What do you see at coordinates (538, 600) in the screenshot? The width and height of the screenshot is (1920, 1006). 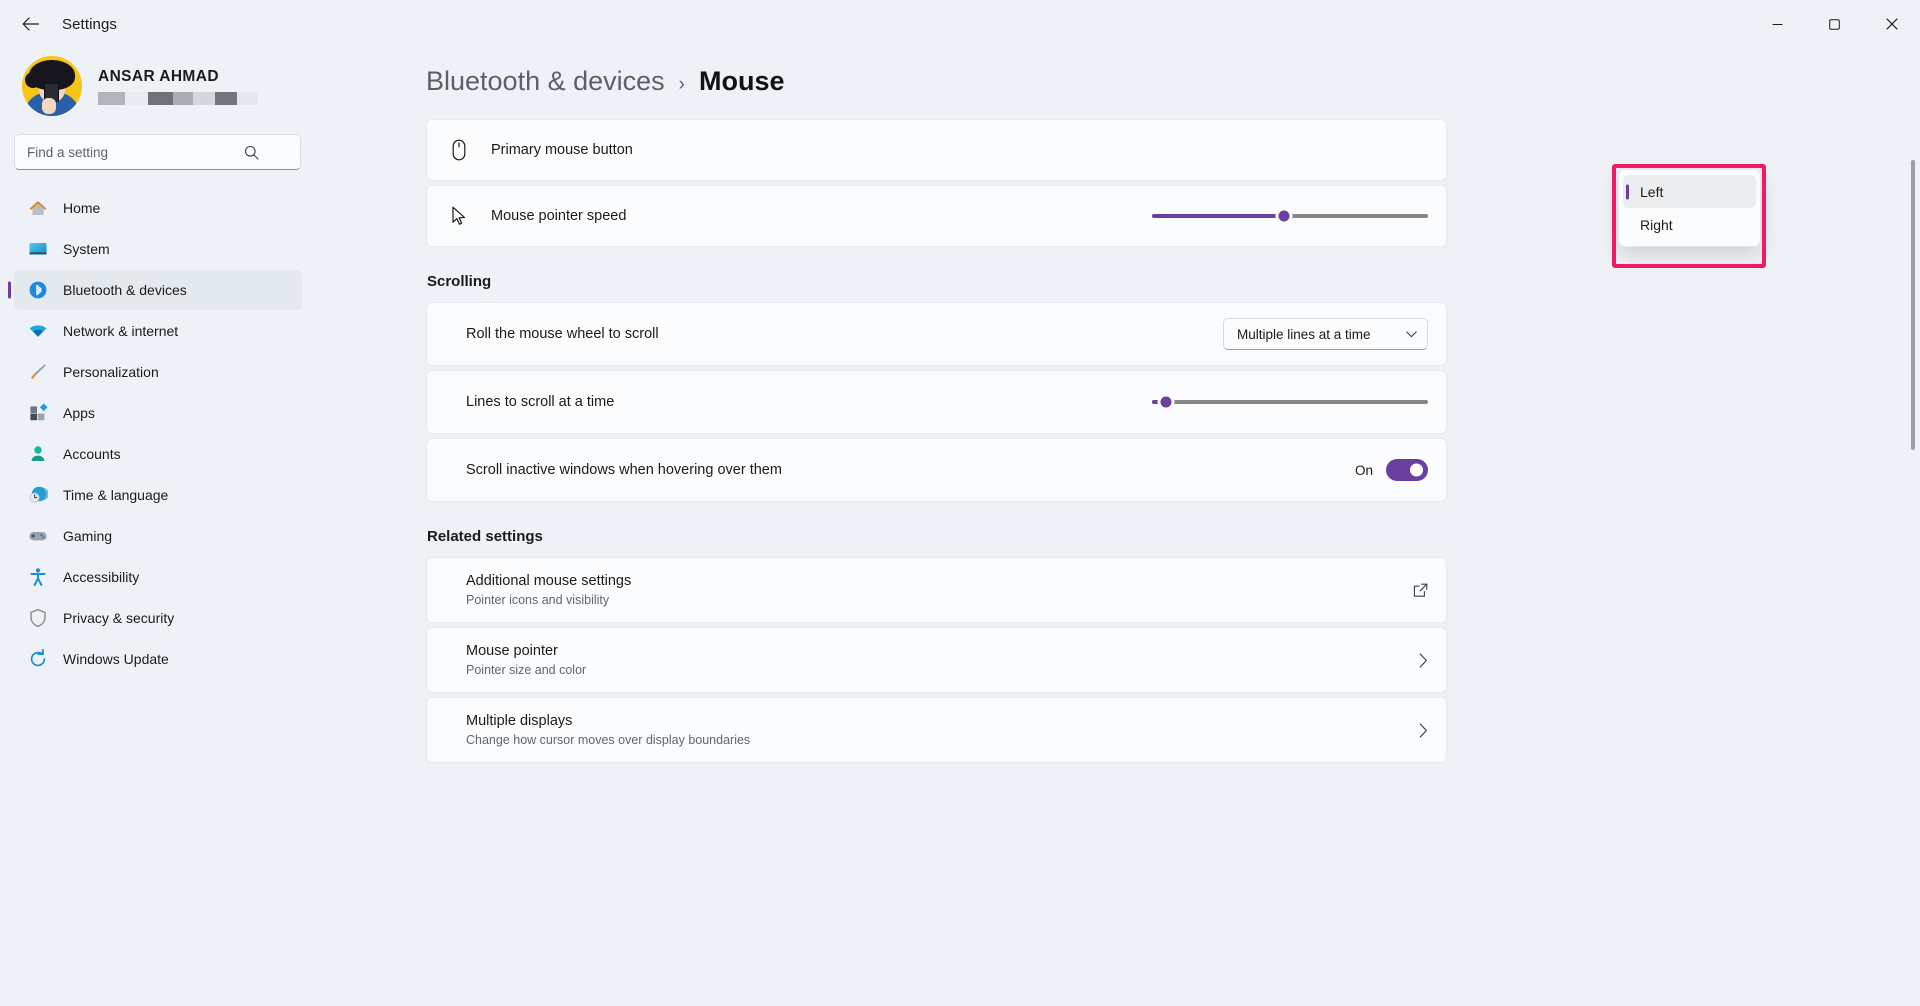 I see `setting-subtitle: Pointer icons and visibility` at bounding box center [538, 600].